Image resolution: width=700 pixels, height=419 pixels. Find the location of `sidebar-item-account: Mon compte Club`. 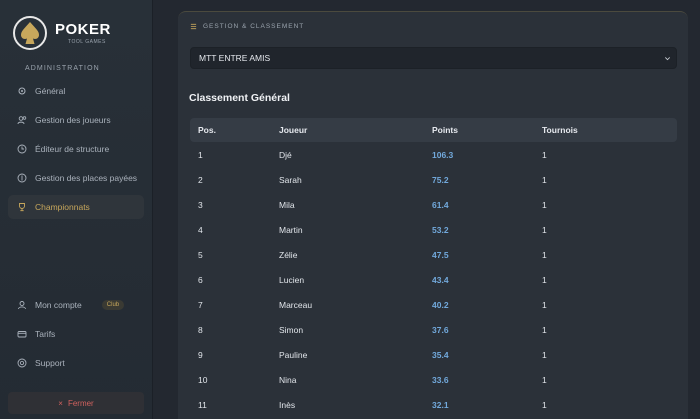

sidebar-item-account: Mon compte Club is located at coordinates (76, 305).